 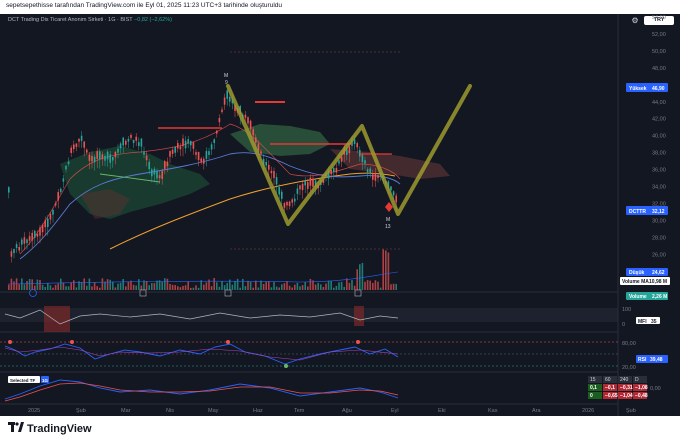 What do you see at coordinates (637, 212) in the screenshot?
I see `last-tag-label: DCTTR` at bounding box center [637, 212].